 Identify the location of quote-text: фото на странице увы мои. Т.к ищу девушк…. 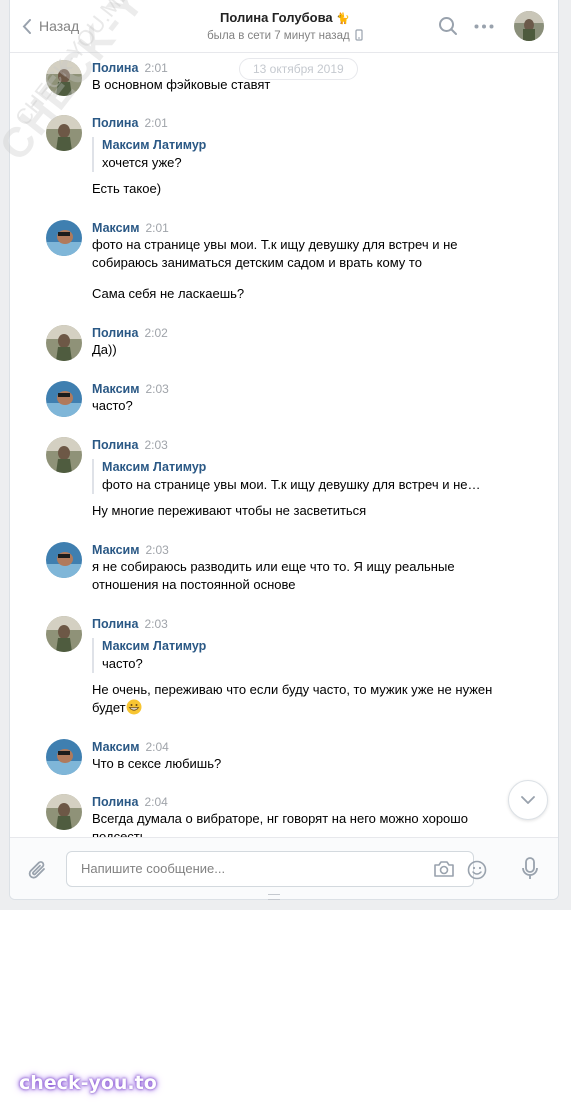
(291, 484).